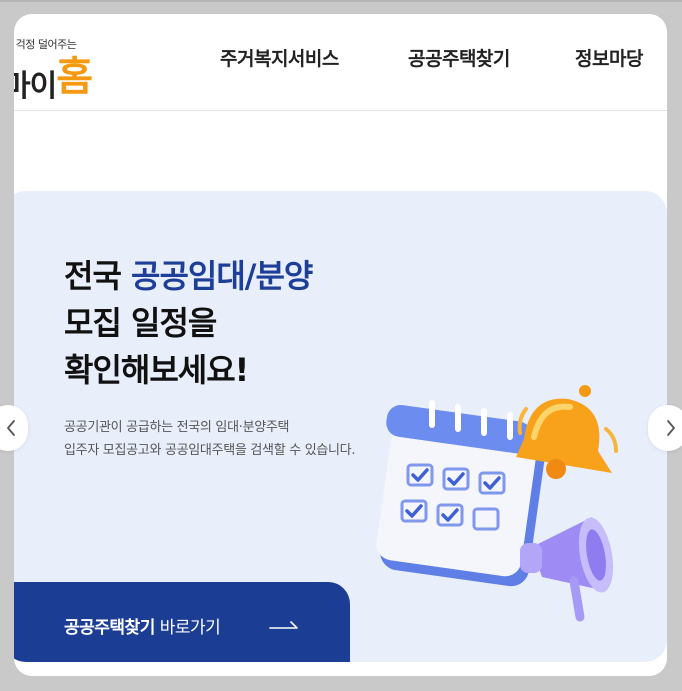 This screenshot has width=682, height=691. I want to click on carousel-prev-button, so click(14, 428).